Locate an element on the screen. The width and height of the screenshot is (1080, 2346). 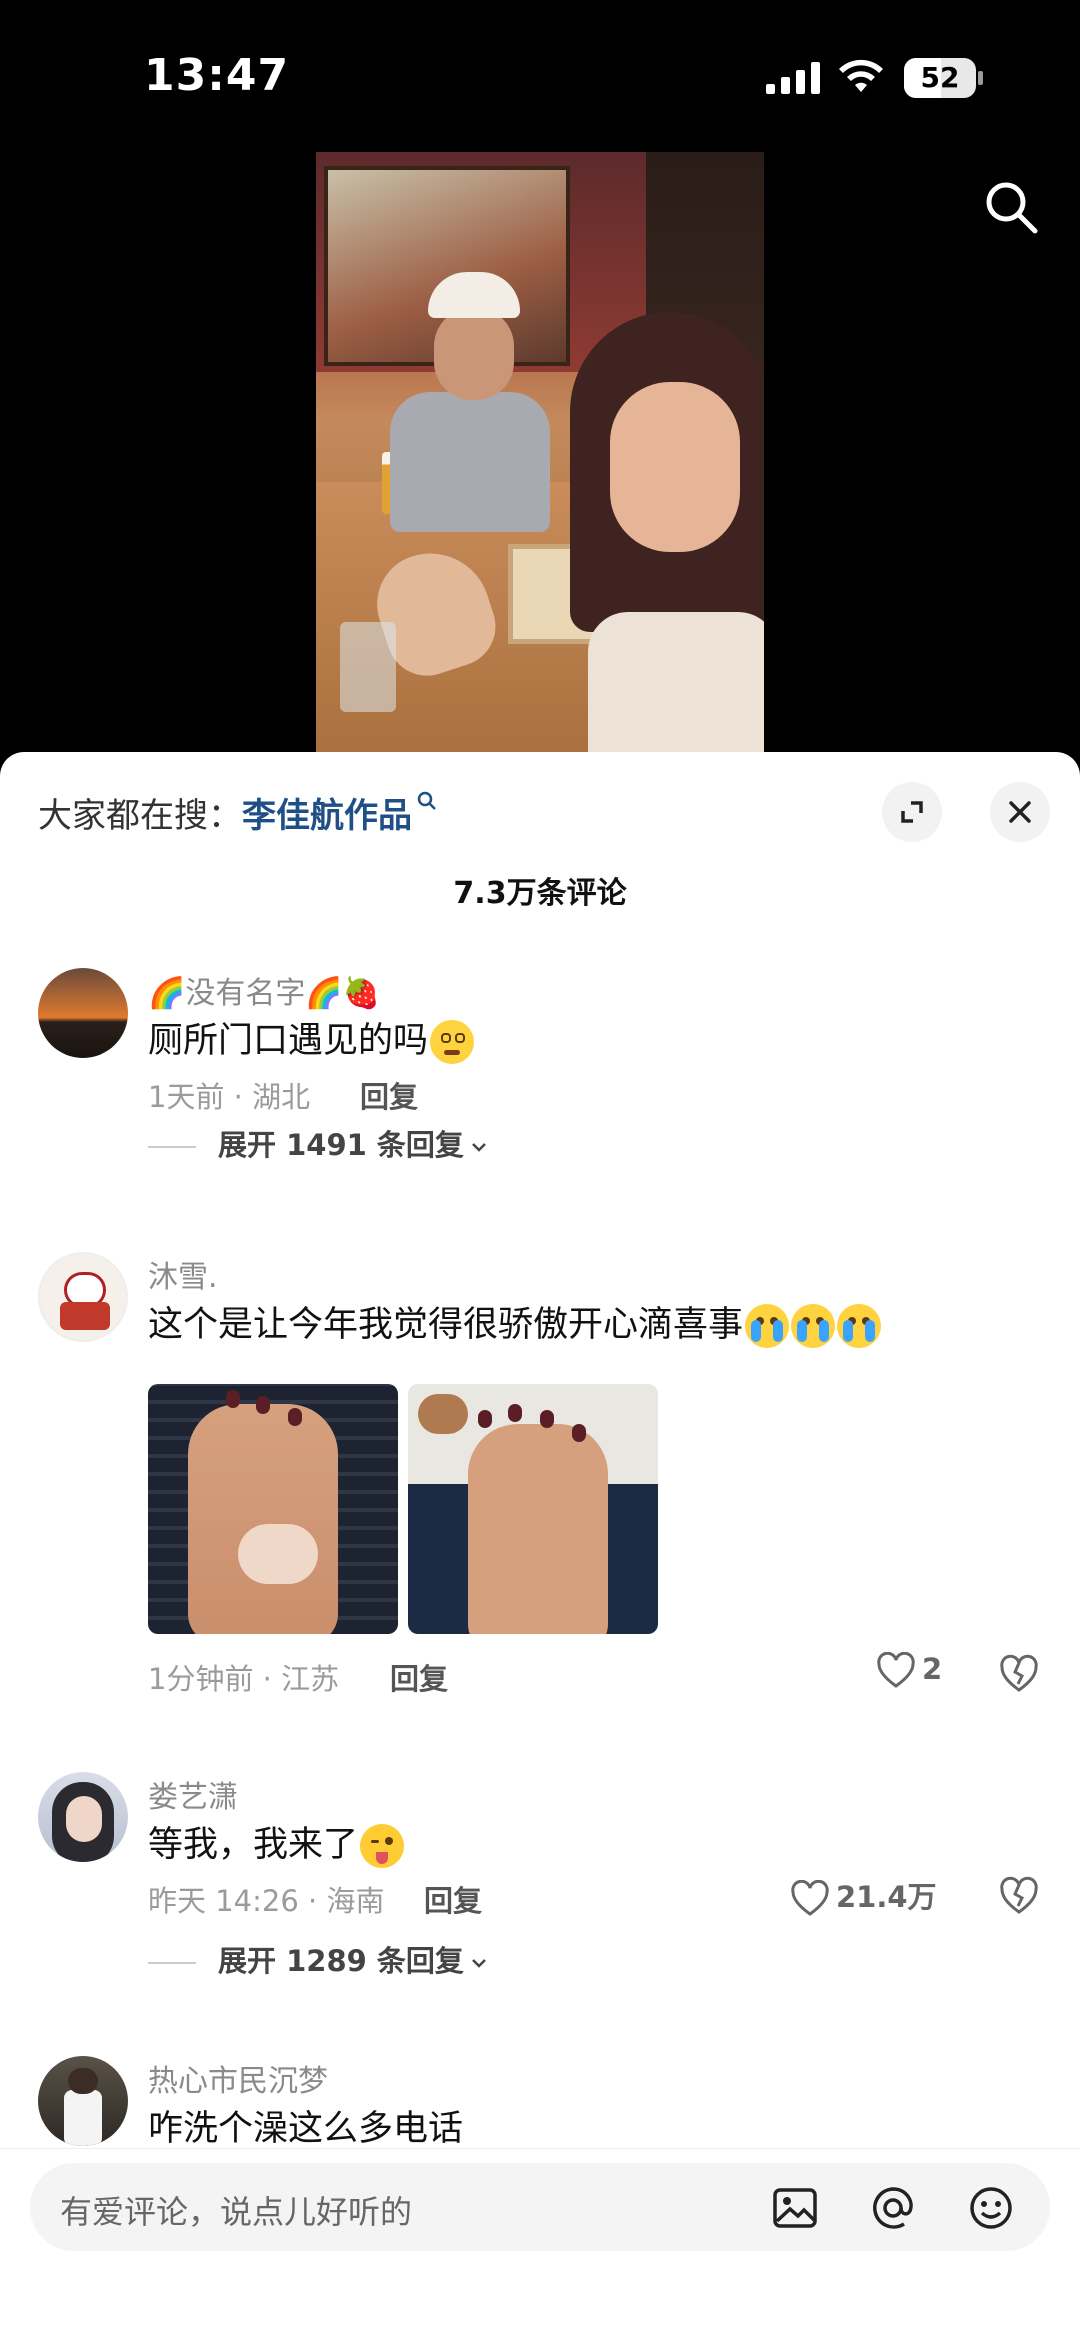
battery-nub is located at coordinates (980, 78).